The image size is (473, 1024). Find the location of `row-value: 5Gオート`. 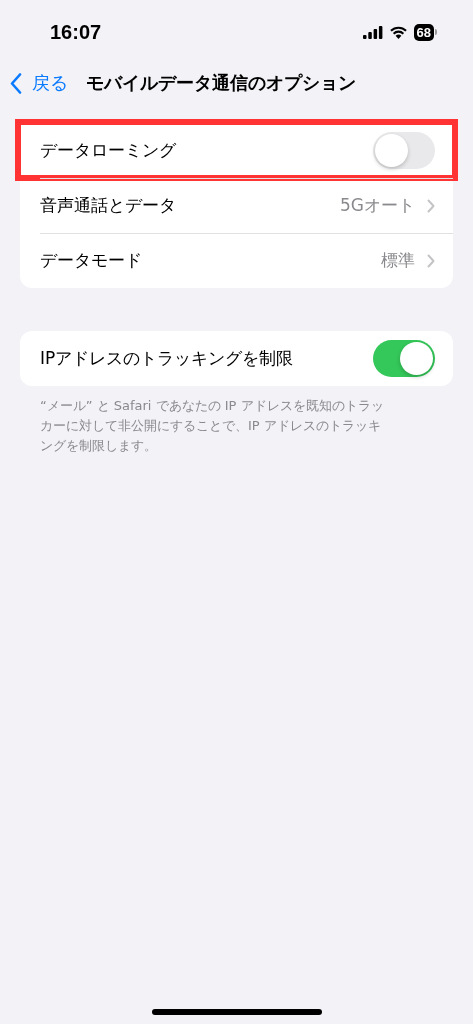

row-value: 5Gオート is located at coordinates (377, 205).